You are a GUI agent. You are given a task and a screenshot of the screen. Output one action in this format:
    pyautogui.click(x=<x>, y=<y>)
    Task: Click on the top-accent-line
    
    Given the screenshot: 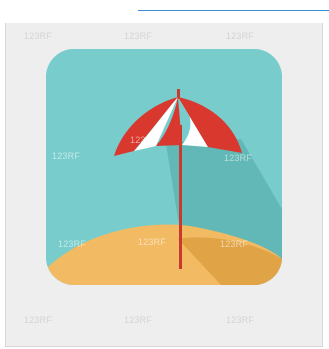 What is the action you would take?
    pyautogui.click(x=233, y=10)
    